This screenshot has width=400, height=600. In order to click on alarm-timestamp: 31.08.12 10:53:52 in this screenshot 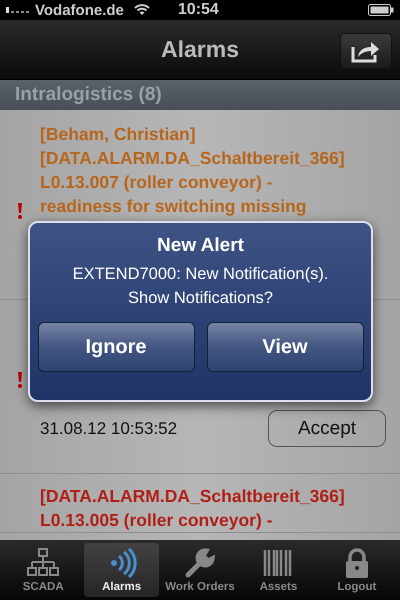, I will do `click(109, 428)`.